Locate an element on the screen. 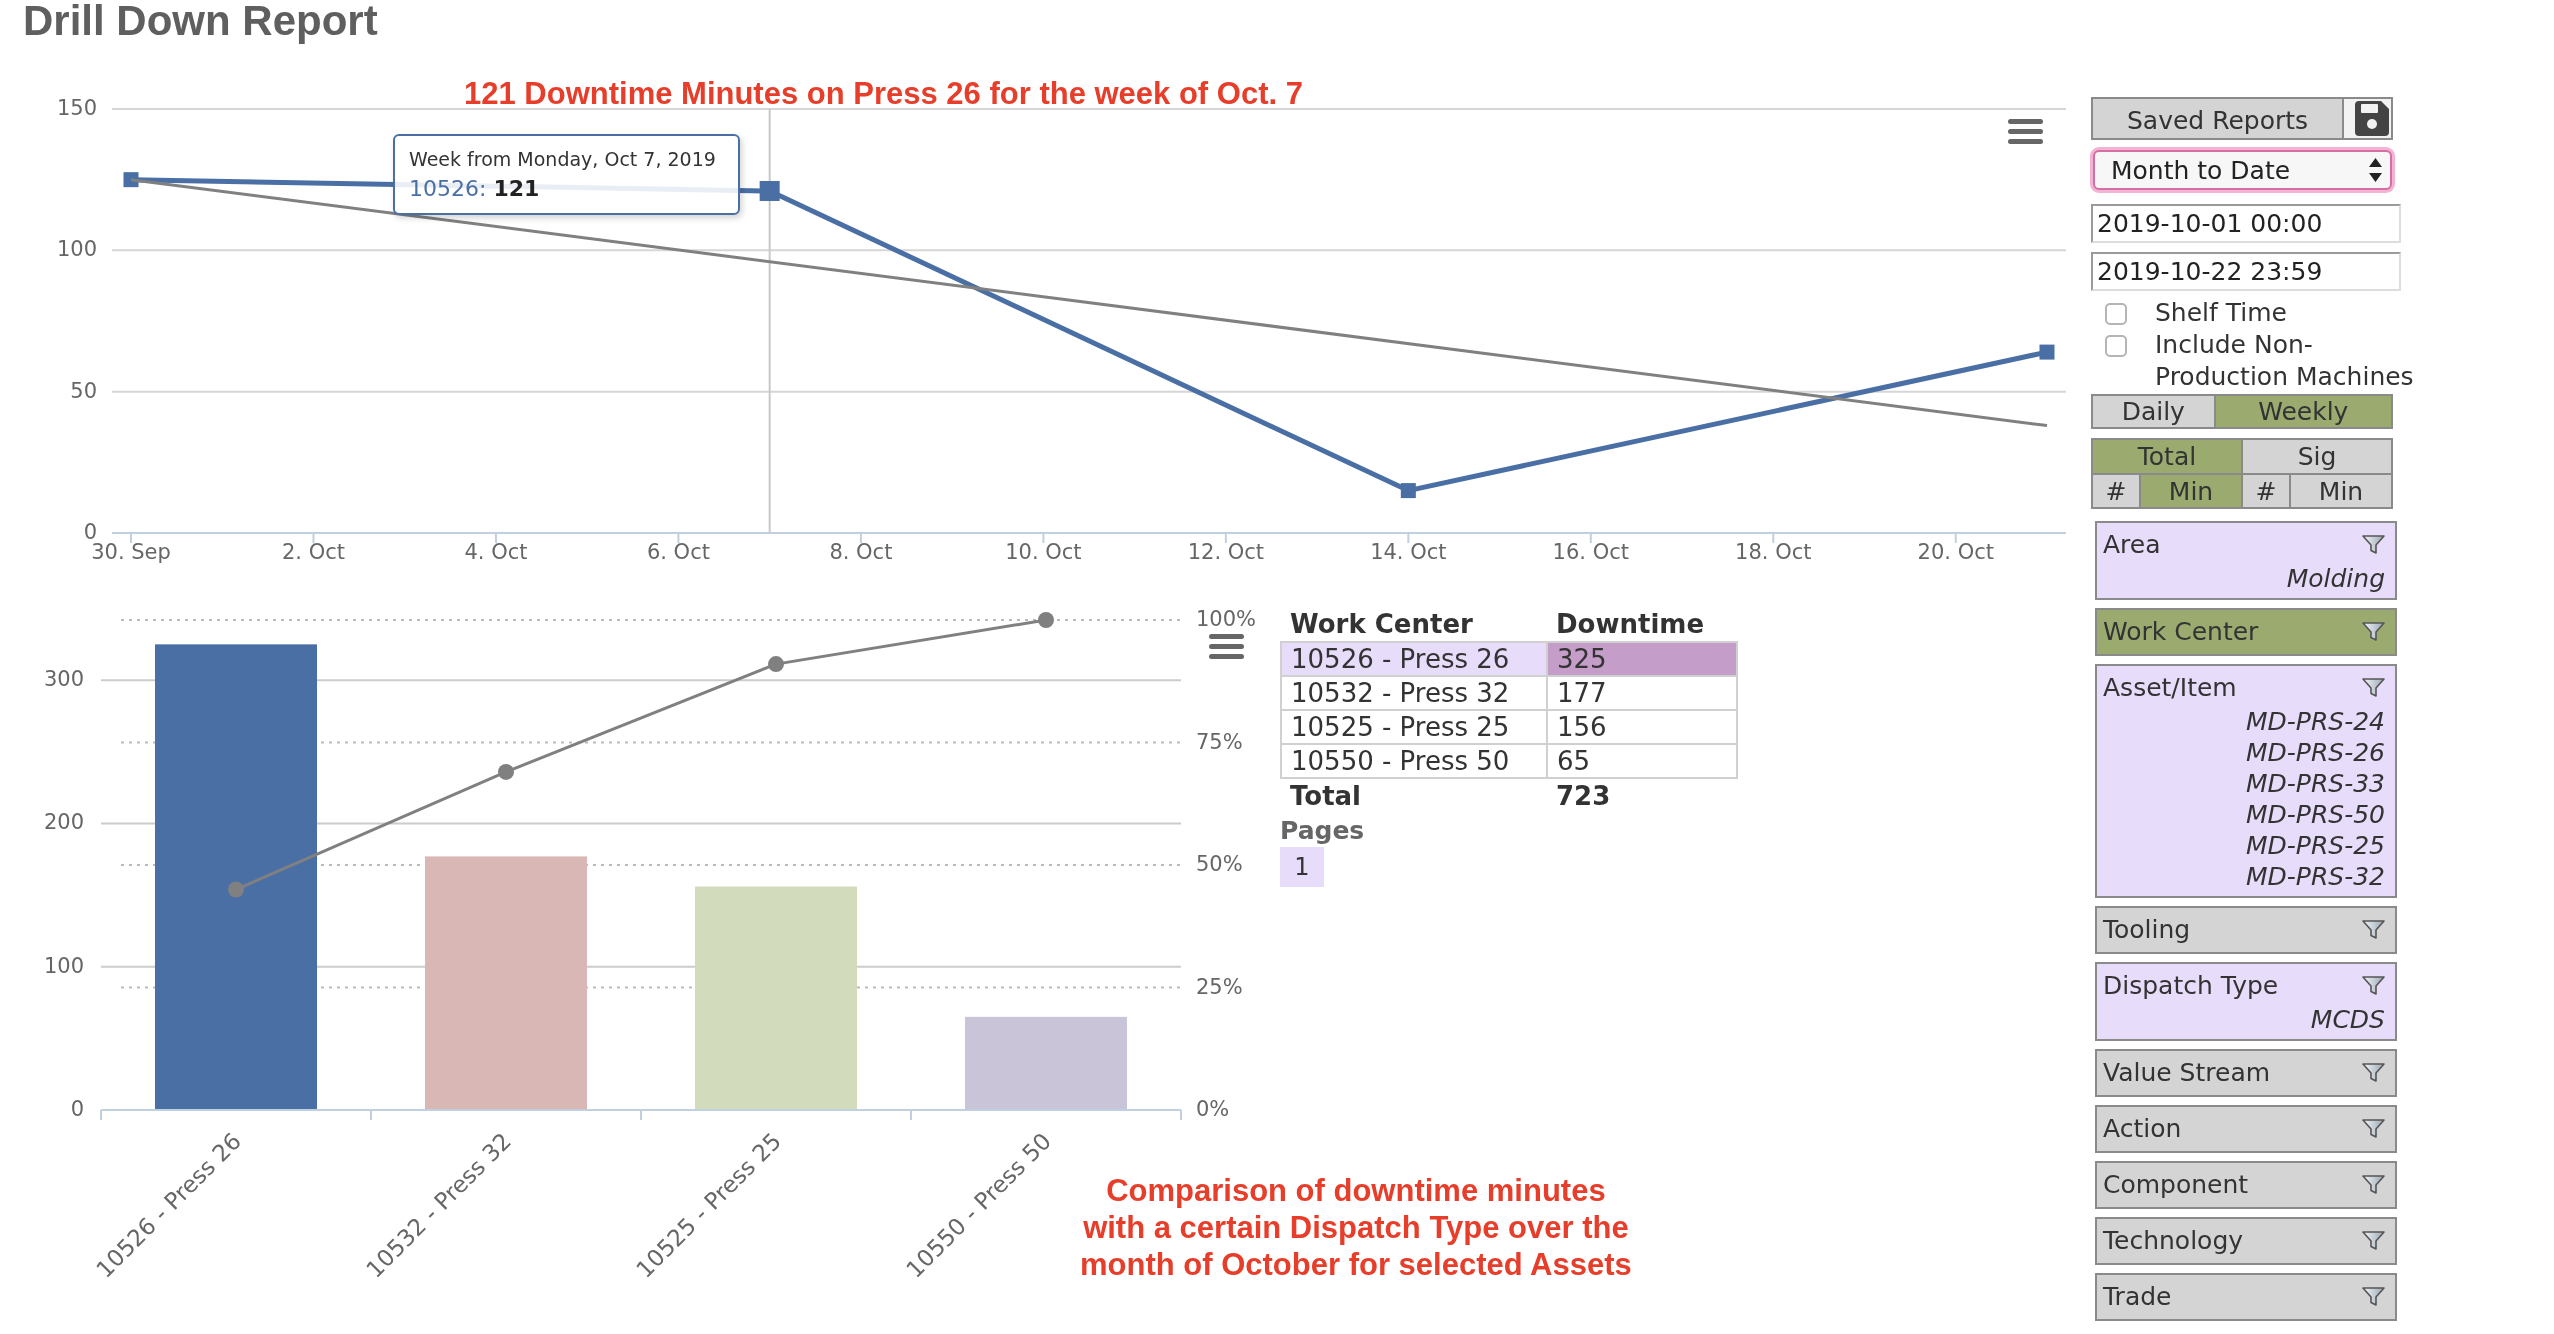 The height and width of the screenshot is (1334, 2554). pages-label: Pages is located at coordinates (1322, 831).